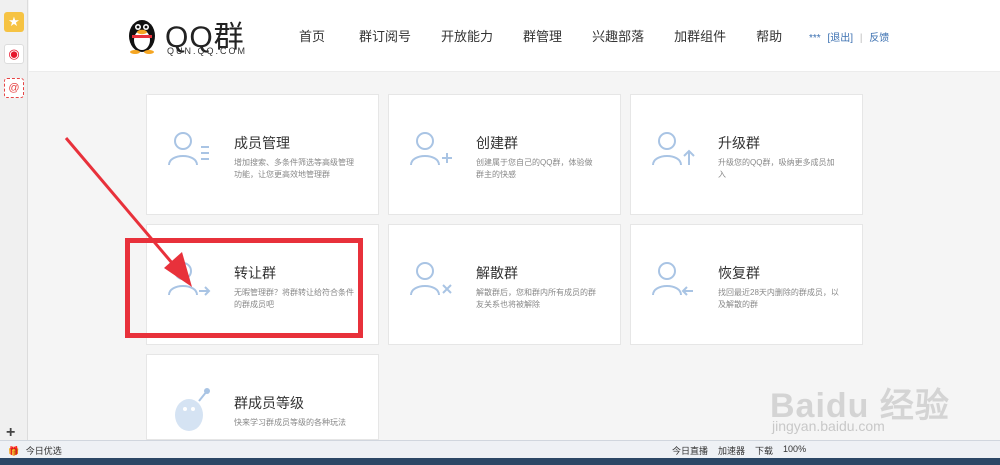 Image resolution: width=1000 pixels, height=465 pixels. Describe the element at coordinates (294, 168) in the screenshot. I see `card-desc: 增加搜索、多条件筛选等高级管理功能，让您更高效地管理群` at that location.